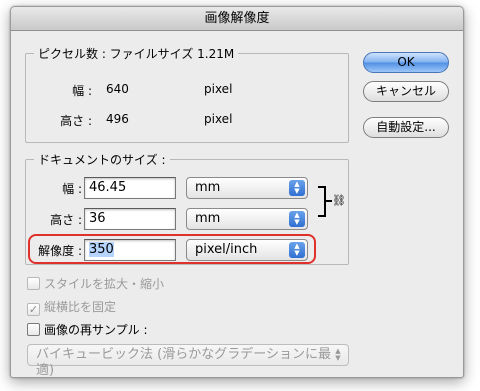  I want to click on pixel-width-unit: pixel, so click(218, 89).